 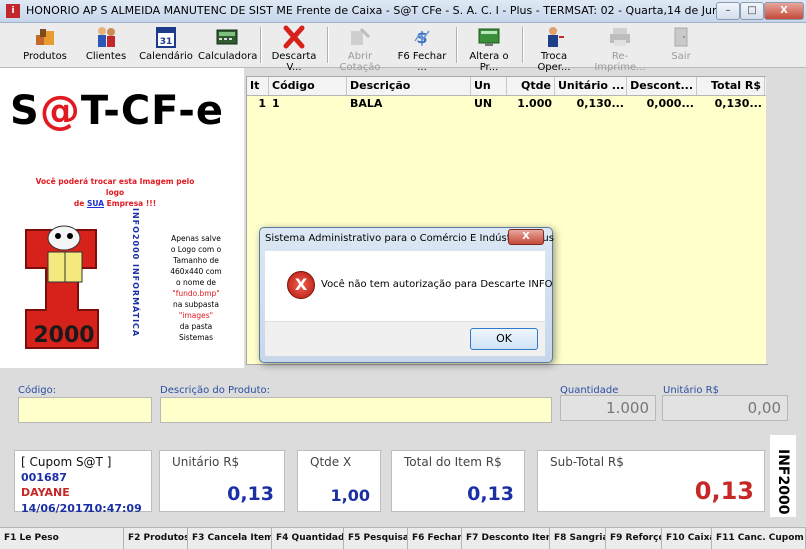 I want to click on instr-8: "images", so click(x=196, y=315).